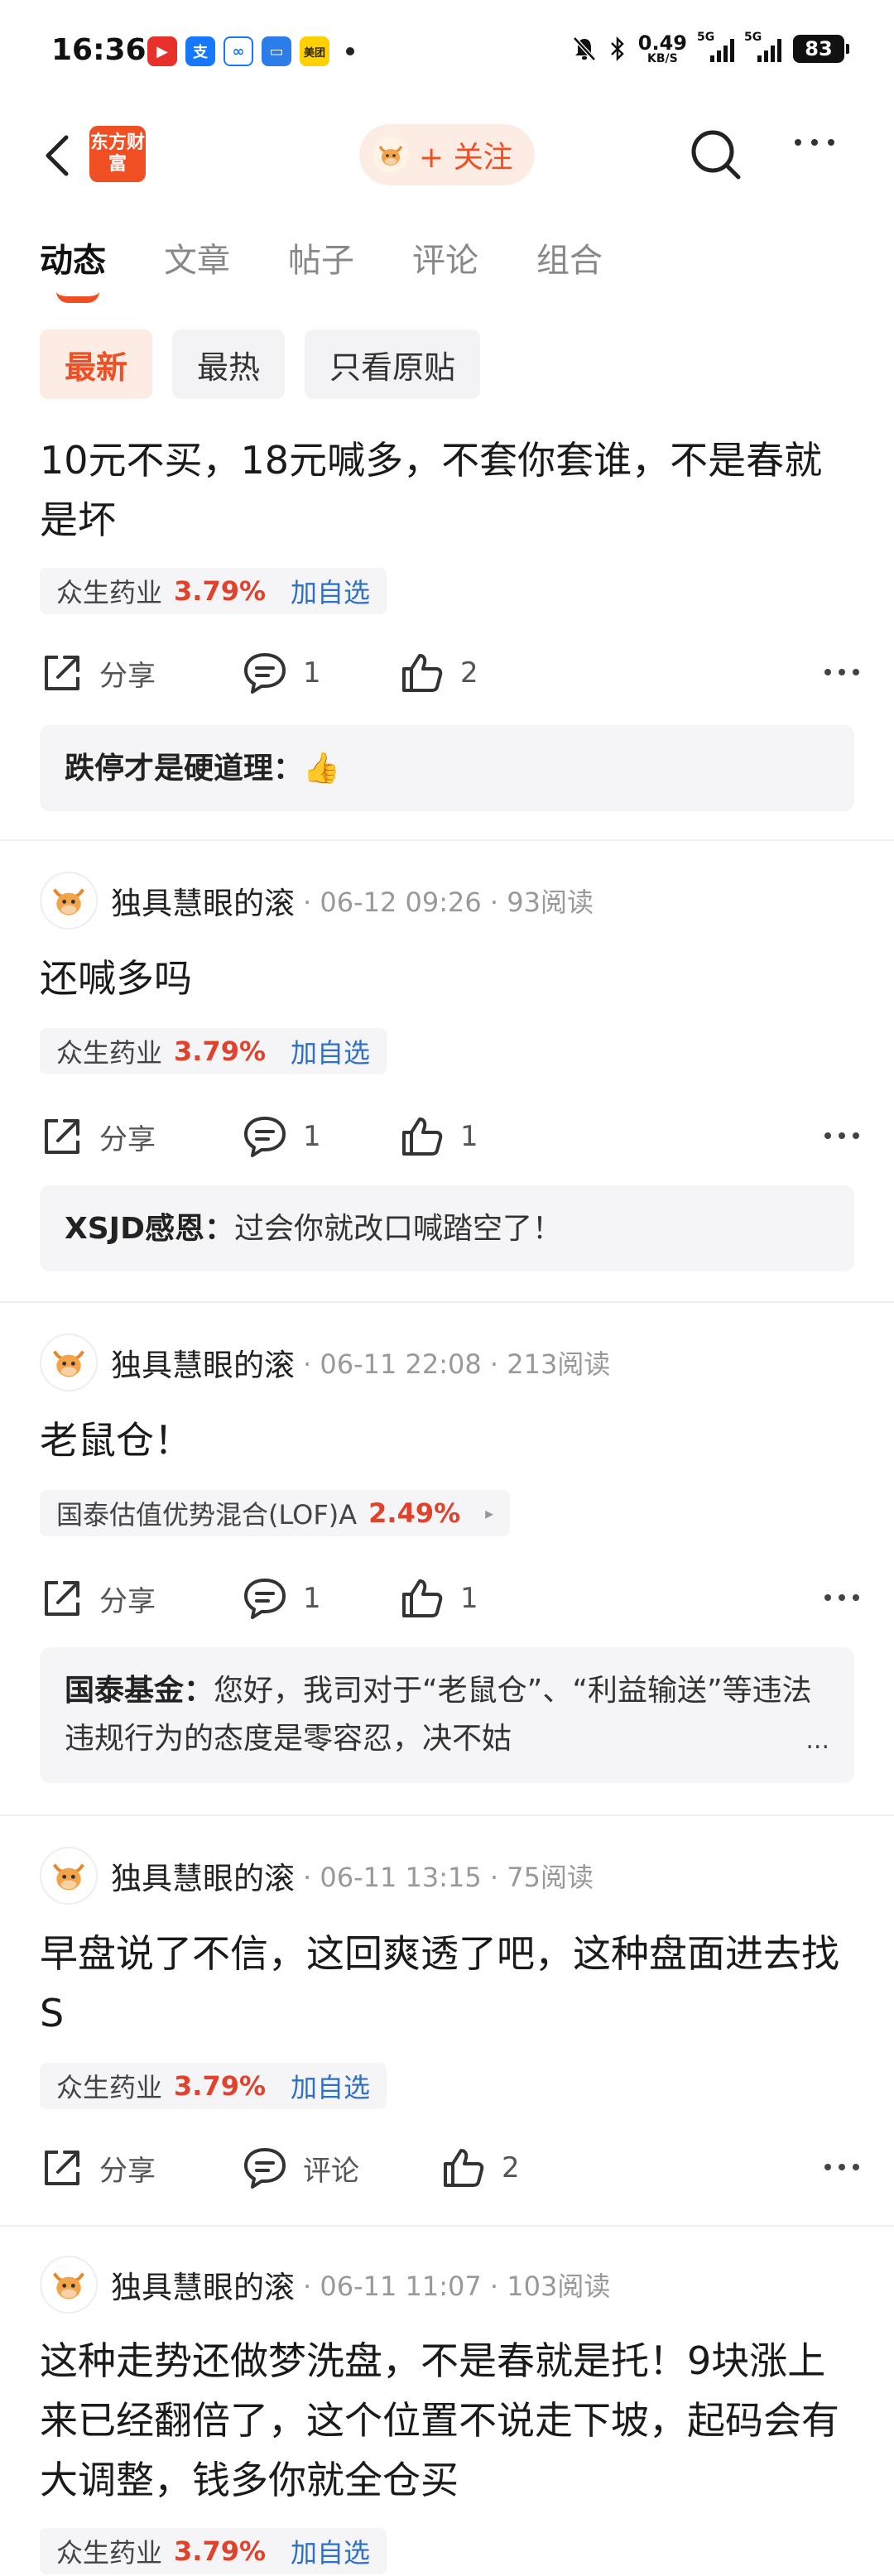 The width and height of the screenshot is (894, 2576). Describe the element at coordinates (457, 1364) in the screenshot. I see `post-meta: · 06-11 22:08 · 213阅读` at that location.